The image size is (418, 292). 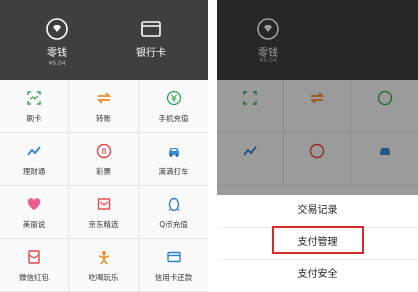 I want to click on car-icon, so click(x=173, y=152).